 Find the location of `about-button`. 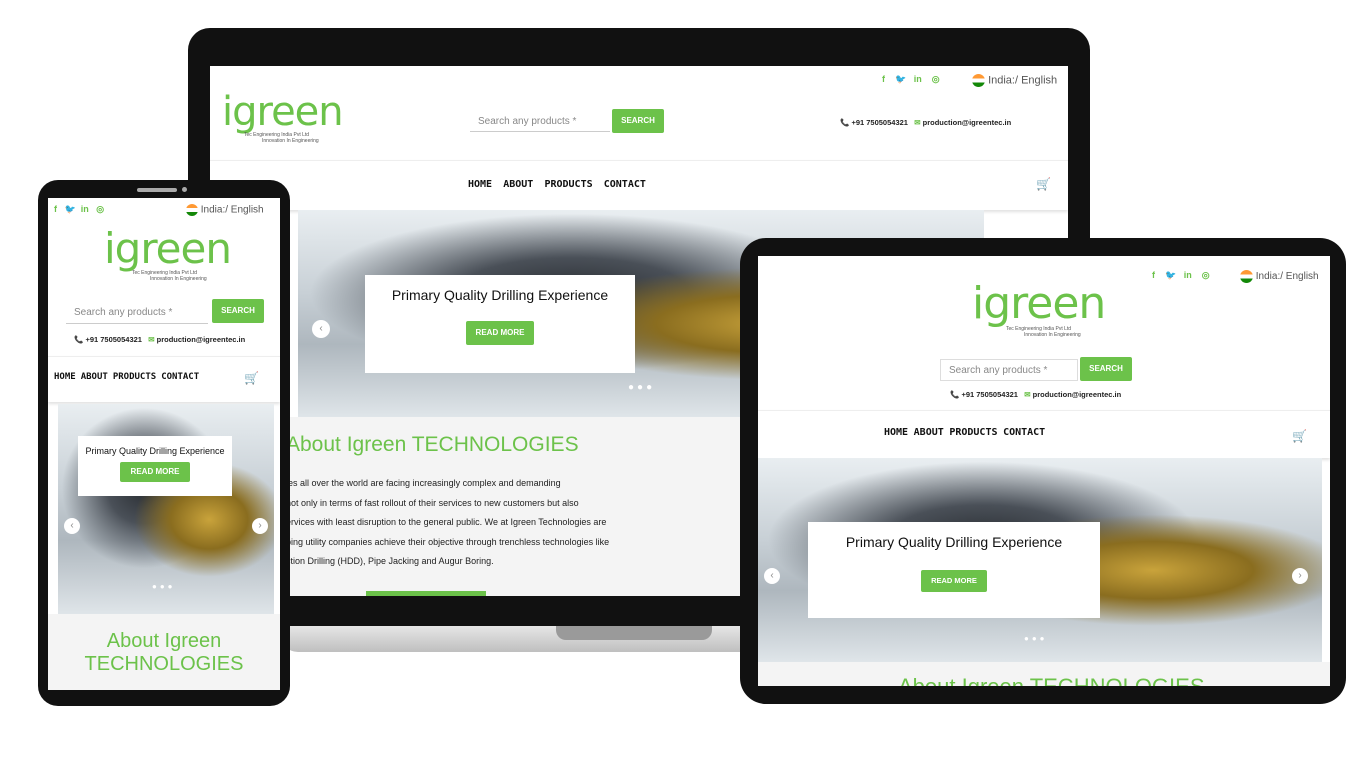

about-button is located at coordinates (426, 593).